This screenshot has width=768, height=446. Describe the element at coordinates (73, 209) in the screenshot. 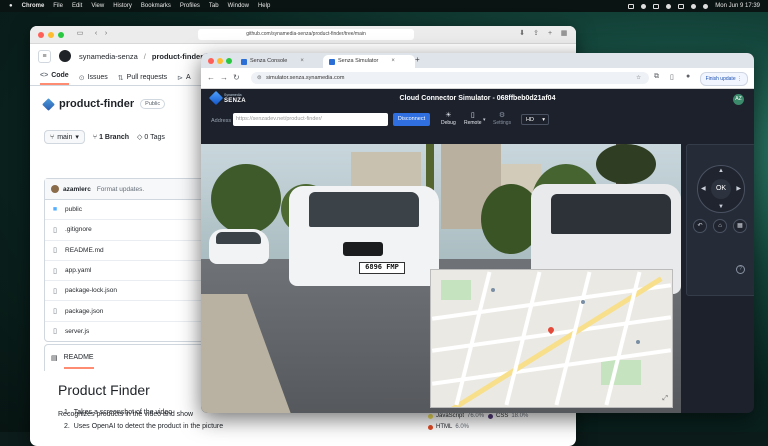

I see `file-name: public` at that location.